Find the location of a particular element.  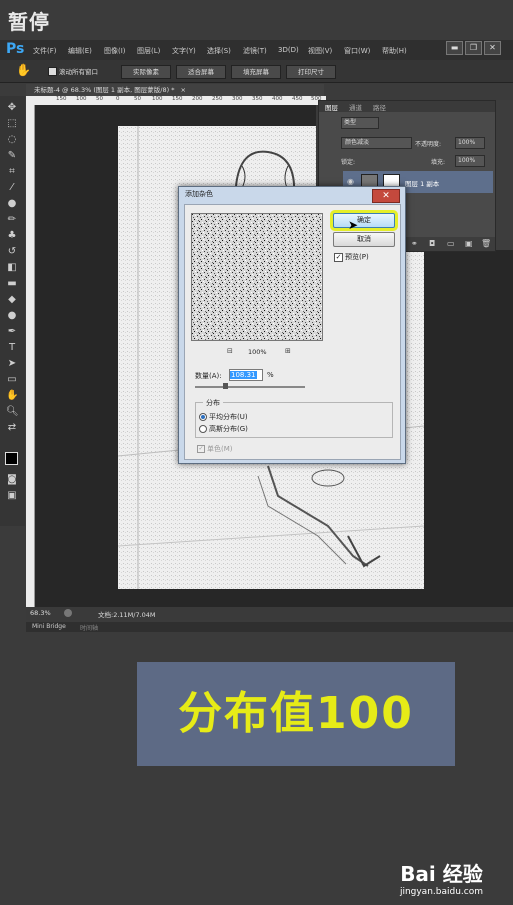

actual-pixels-button: 实际像素 is located at coordinates (146, 72).